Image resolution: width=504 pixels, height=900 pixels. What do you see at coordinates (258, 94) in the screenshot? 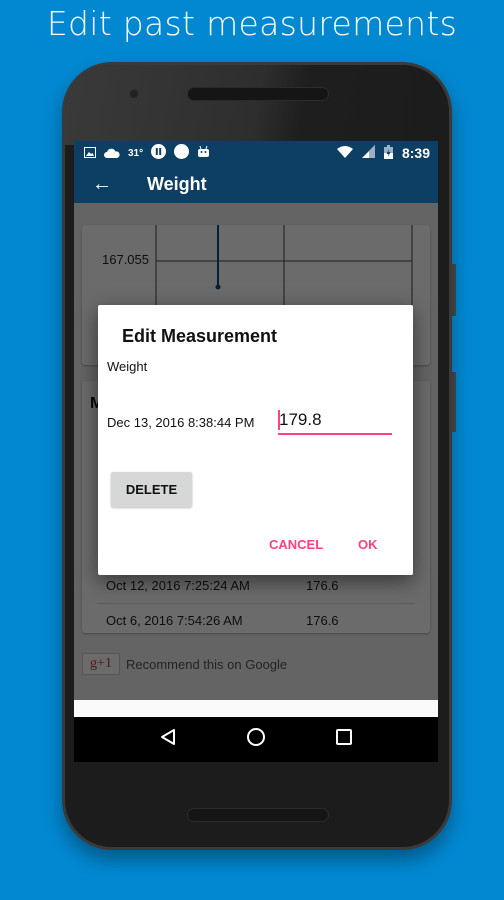
I see `top-speaker` at bounding box center [258, 94].